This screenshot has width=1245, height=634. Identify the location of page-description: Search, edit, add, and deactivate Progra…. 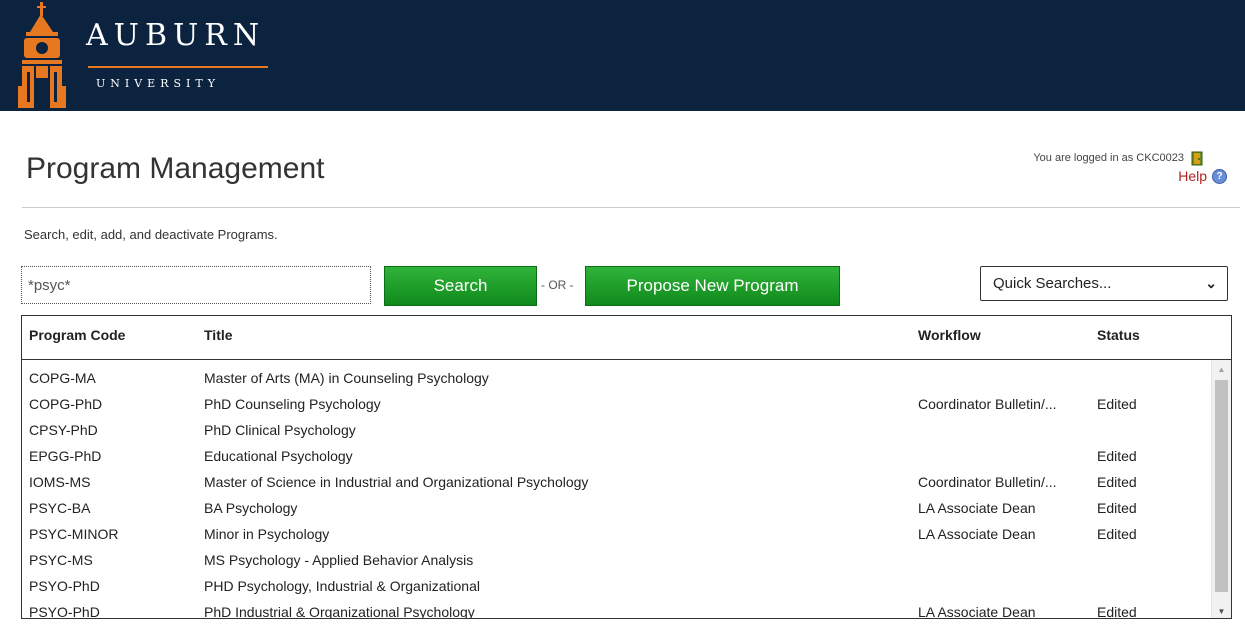
(151, 234).